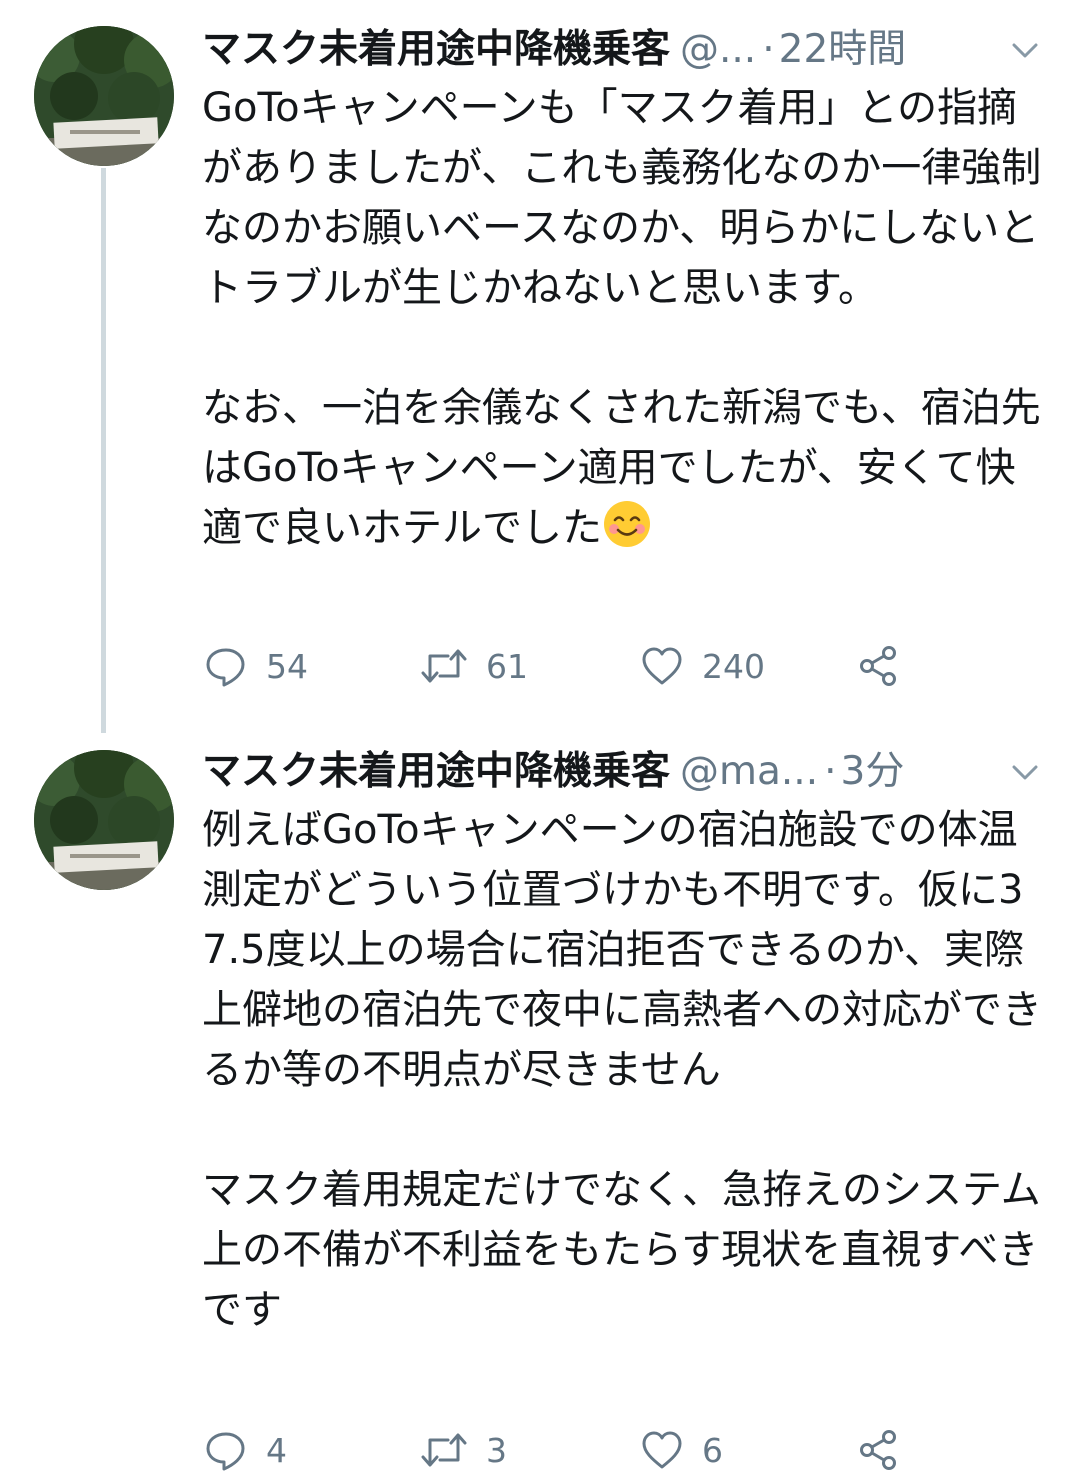 This screenshot has height=1482, width=1080. What do you see at coordinates (562, 1450) in the screenshot?
I see `tweet-actions: 4 3 6` at bounding box center [562, 1450].